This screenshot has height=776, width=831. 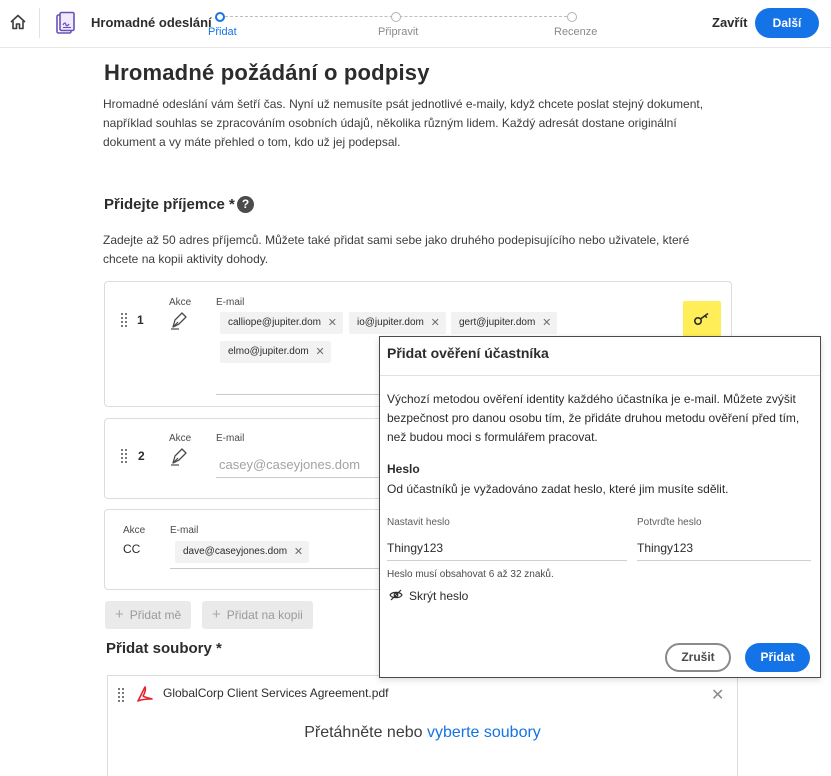 I want to click on drop-text: Přetáhněte nebo vyberte soubory, so click(x=422, y=733).